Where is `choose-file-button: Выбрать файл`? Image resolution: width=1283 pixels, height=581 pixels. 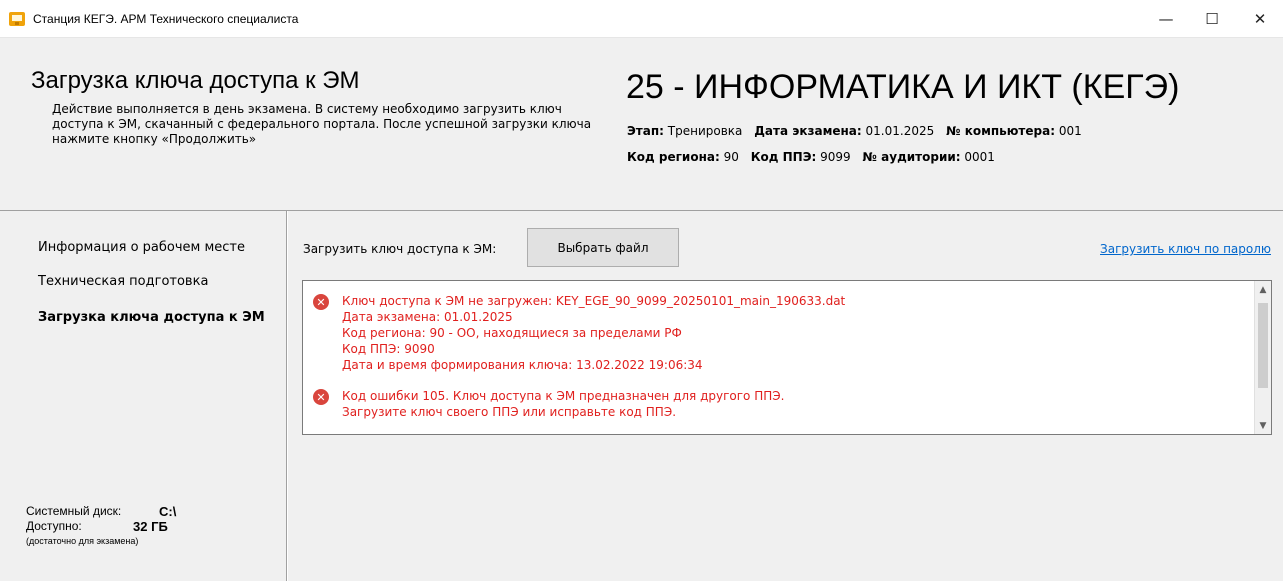 choose-file-button: Выбрать файл is located at coordinates (603, 247).